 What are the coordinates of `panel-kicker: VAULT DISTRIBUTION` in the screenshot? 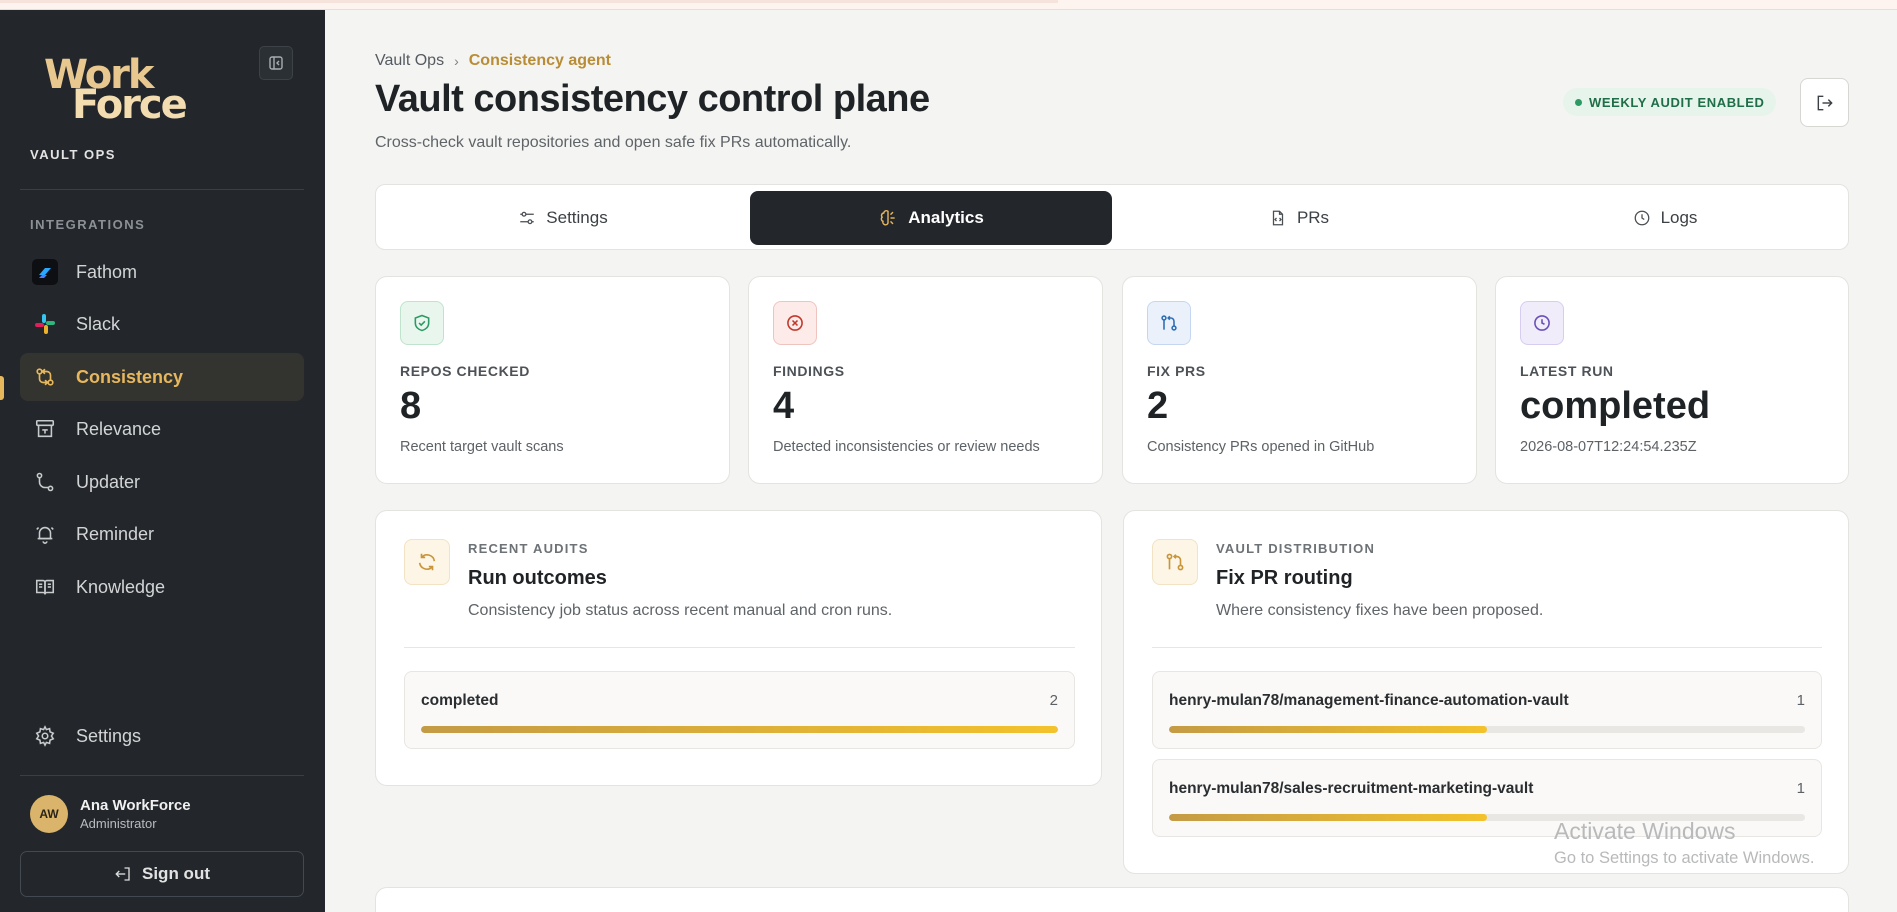 It's located at (1296, 548).